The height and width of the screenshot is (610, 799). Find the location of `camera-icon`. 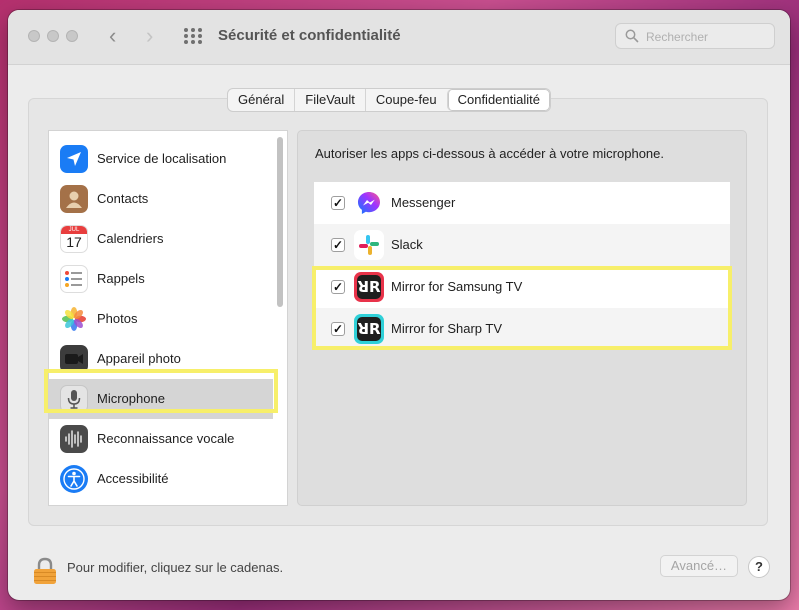

camera-icon is located at coordinates (74, 359).